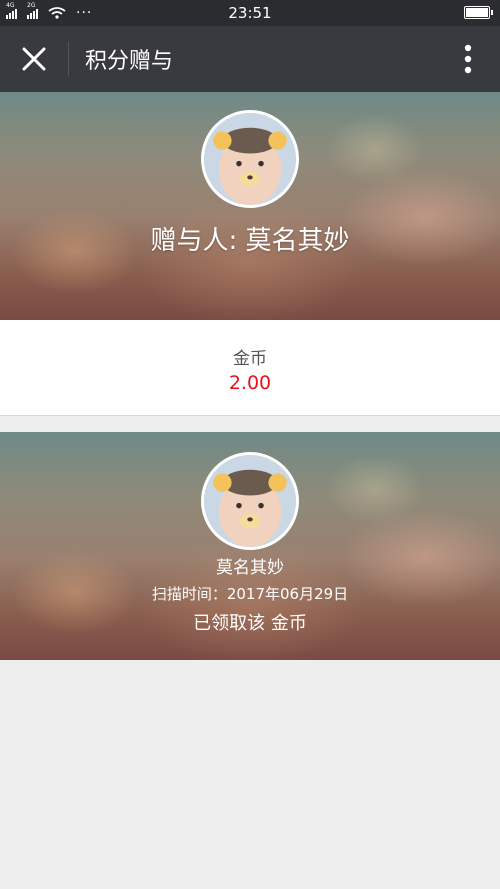 The height and width of the screenshot is (889, 500). Describe the element at coordinates (250, 359) in the screenshot. I see `currency-label: 金币` at that location.